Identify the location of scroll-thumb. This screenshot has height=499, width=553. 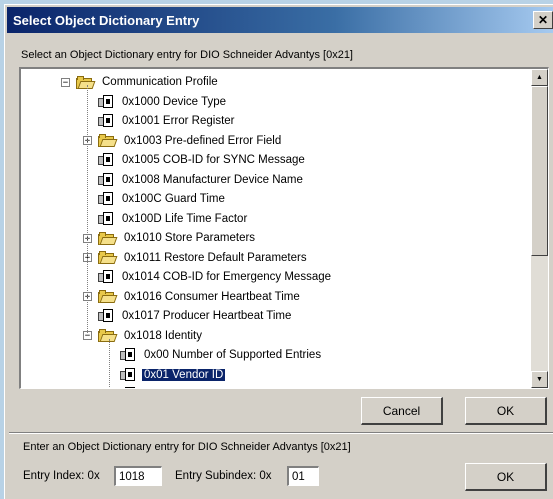
(539, 171).